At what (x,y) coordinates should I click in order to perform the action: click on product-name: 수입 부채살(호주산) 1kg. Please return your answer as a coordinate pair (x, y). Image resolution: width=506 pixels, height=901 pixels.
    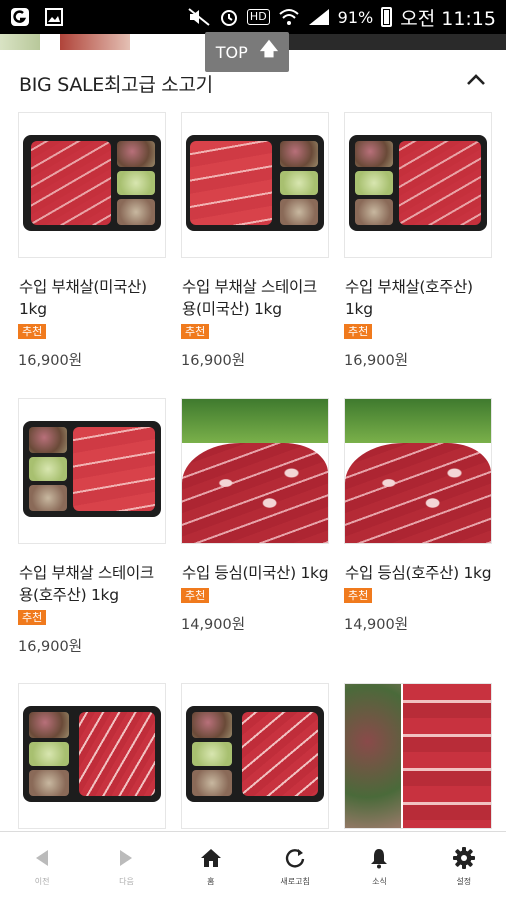
    Looking at the image, I should click on (418, 298).